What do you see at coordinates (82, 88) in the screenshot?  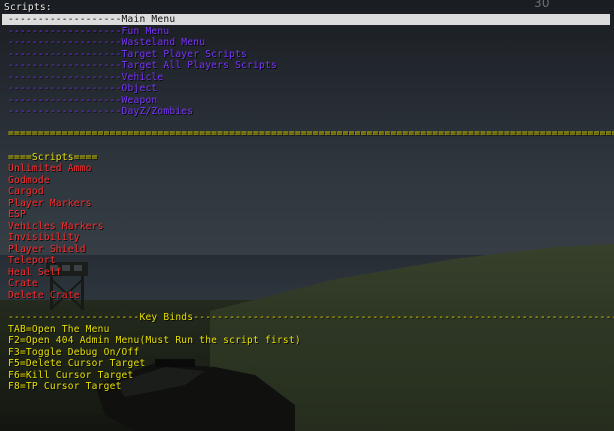 I see `menu-item-object: -------------------Object` at bounding box center [82, 88].